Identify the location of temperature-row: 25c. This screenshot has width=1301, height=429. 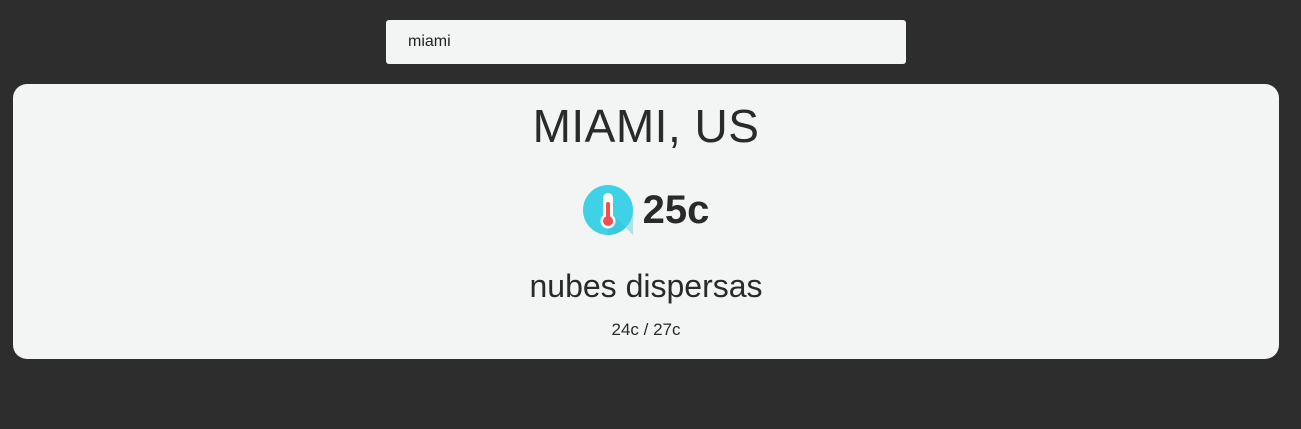
(646, 210).